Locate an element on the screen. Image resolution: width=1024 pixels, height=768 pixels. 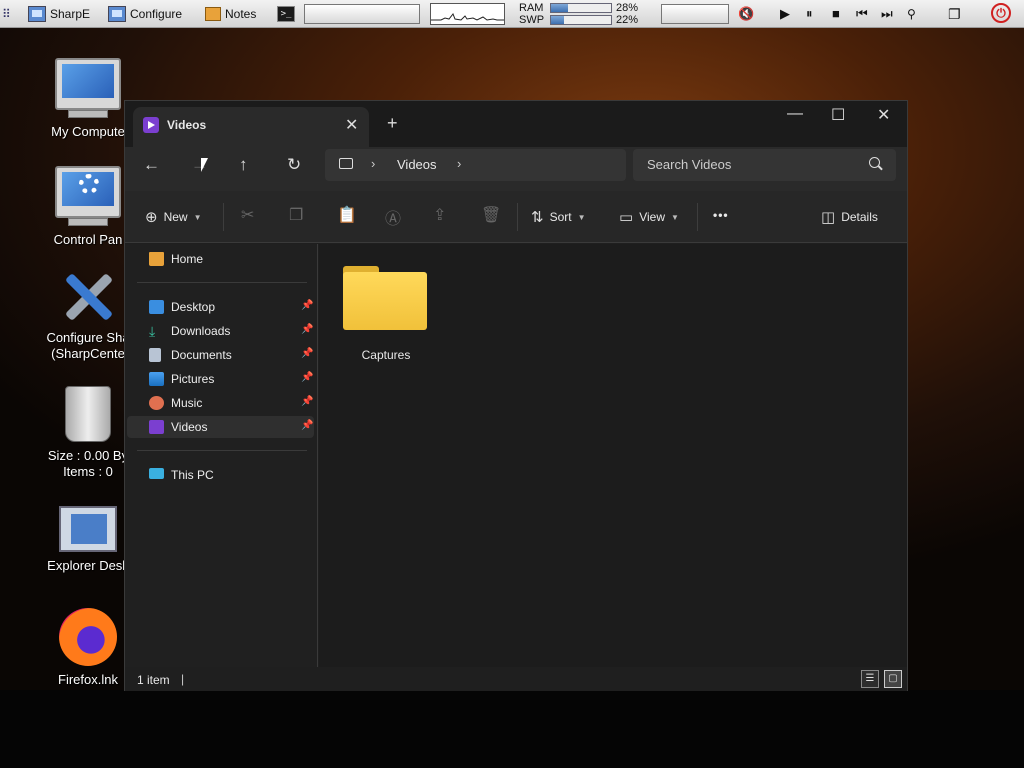
sidebar-item-downloads: ⤓ Downloads 📌 is located at coordinates (220, 331).